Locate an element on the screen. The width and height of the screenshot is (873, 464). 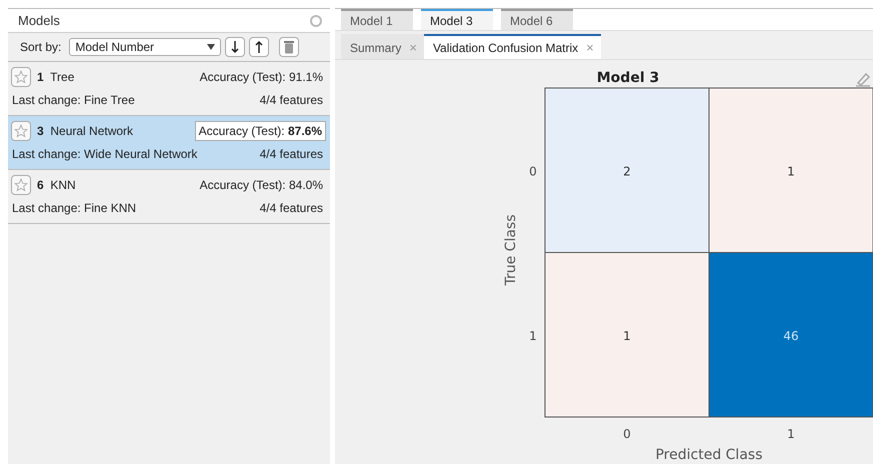
sort-dropdown: Model Number is located at coordinates (145, 47).